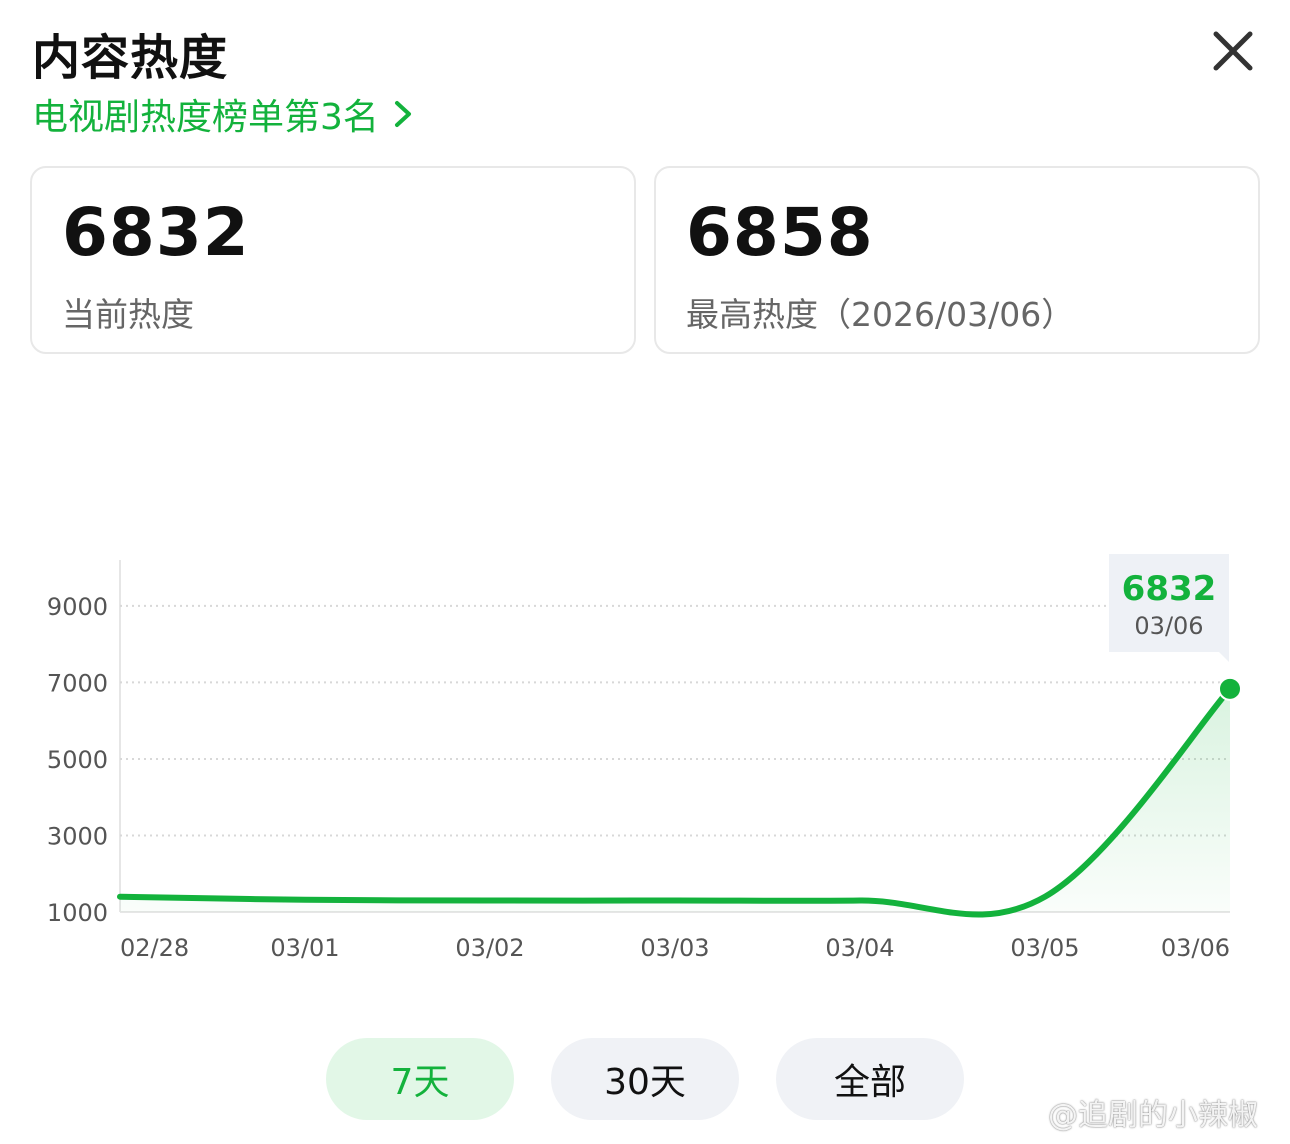  I want to click on y-tick-label: 5000, so click(77, 760).